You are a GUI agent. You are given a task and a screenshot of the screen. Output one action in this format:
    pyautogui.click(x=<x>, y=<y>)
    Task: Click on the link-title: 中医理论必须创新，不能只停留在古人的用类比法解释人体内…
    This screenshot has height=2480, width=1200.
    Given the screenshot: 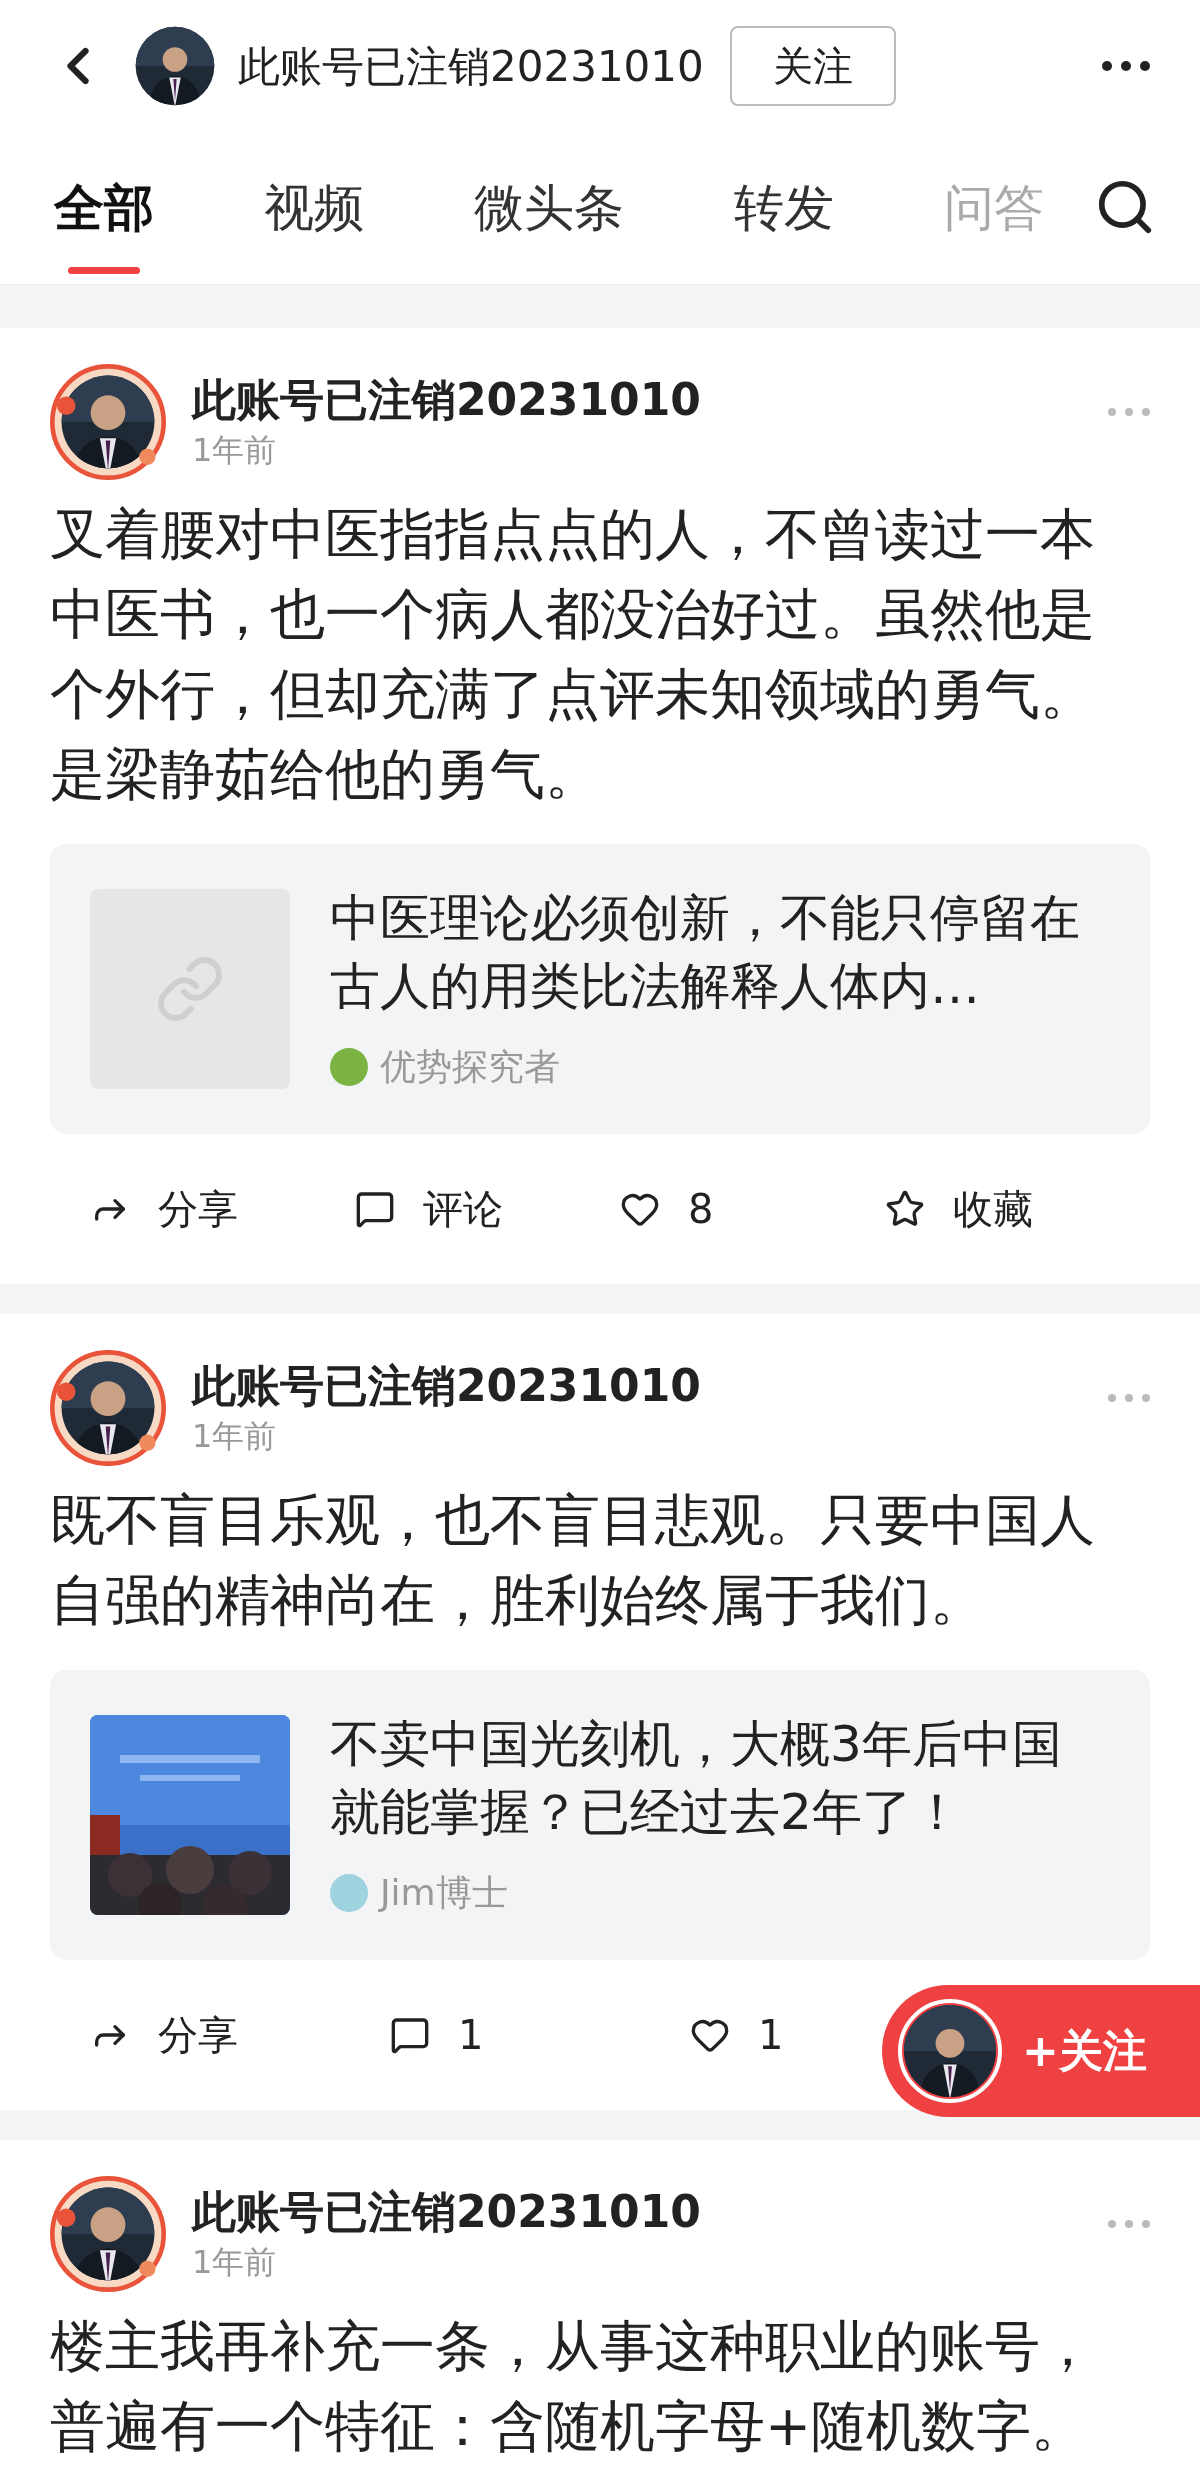 What is the action you would take?
    pyautogui.click(x=705, y=952)
    